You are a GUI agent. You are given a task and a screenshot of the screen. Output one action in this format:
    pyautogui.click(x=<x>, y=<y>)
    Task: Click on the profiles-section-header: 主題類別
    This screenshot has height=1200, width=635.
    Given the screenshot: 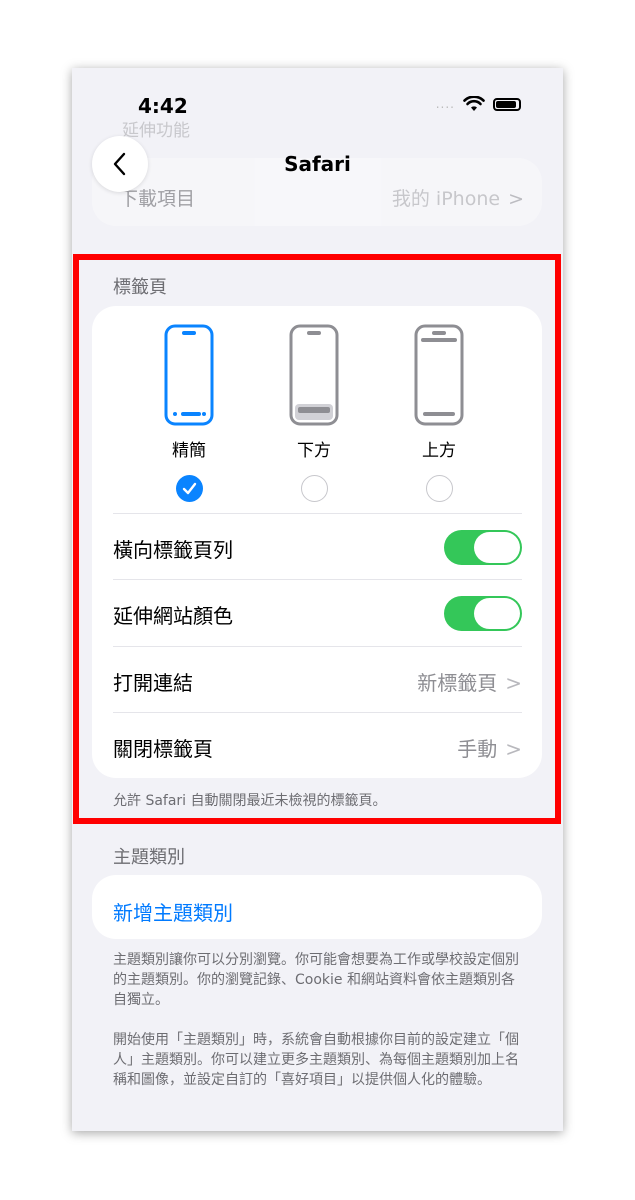 What is the action you would take?
    pyautogui.click(x=149, y=857)
    